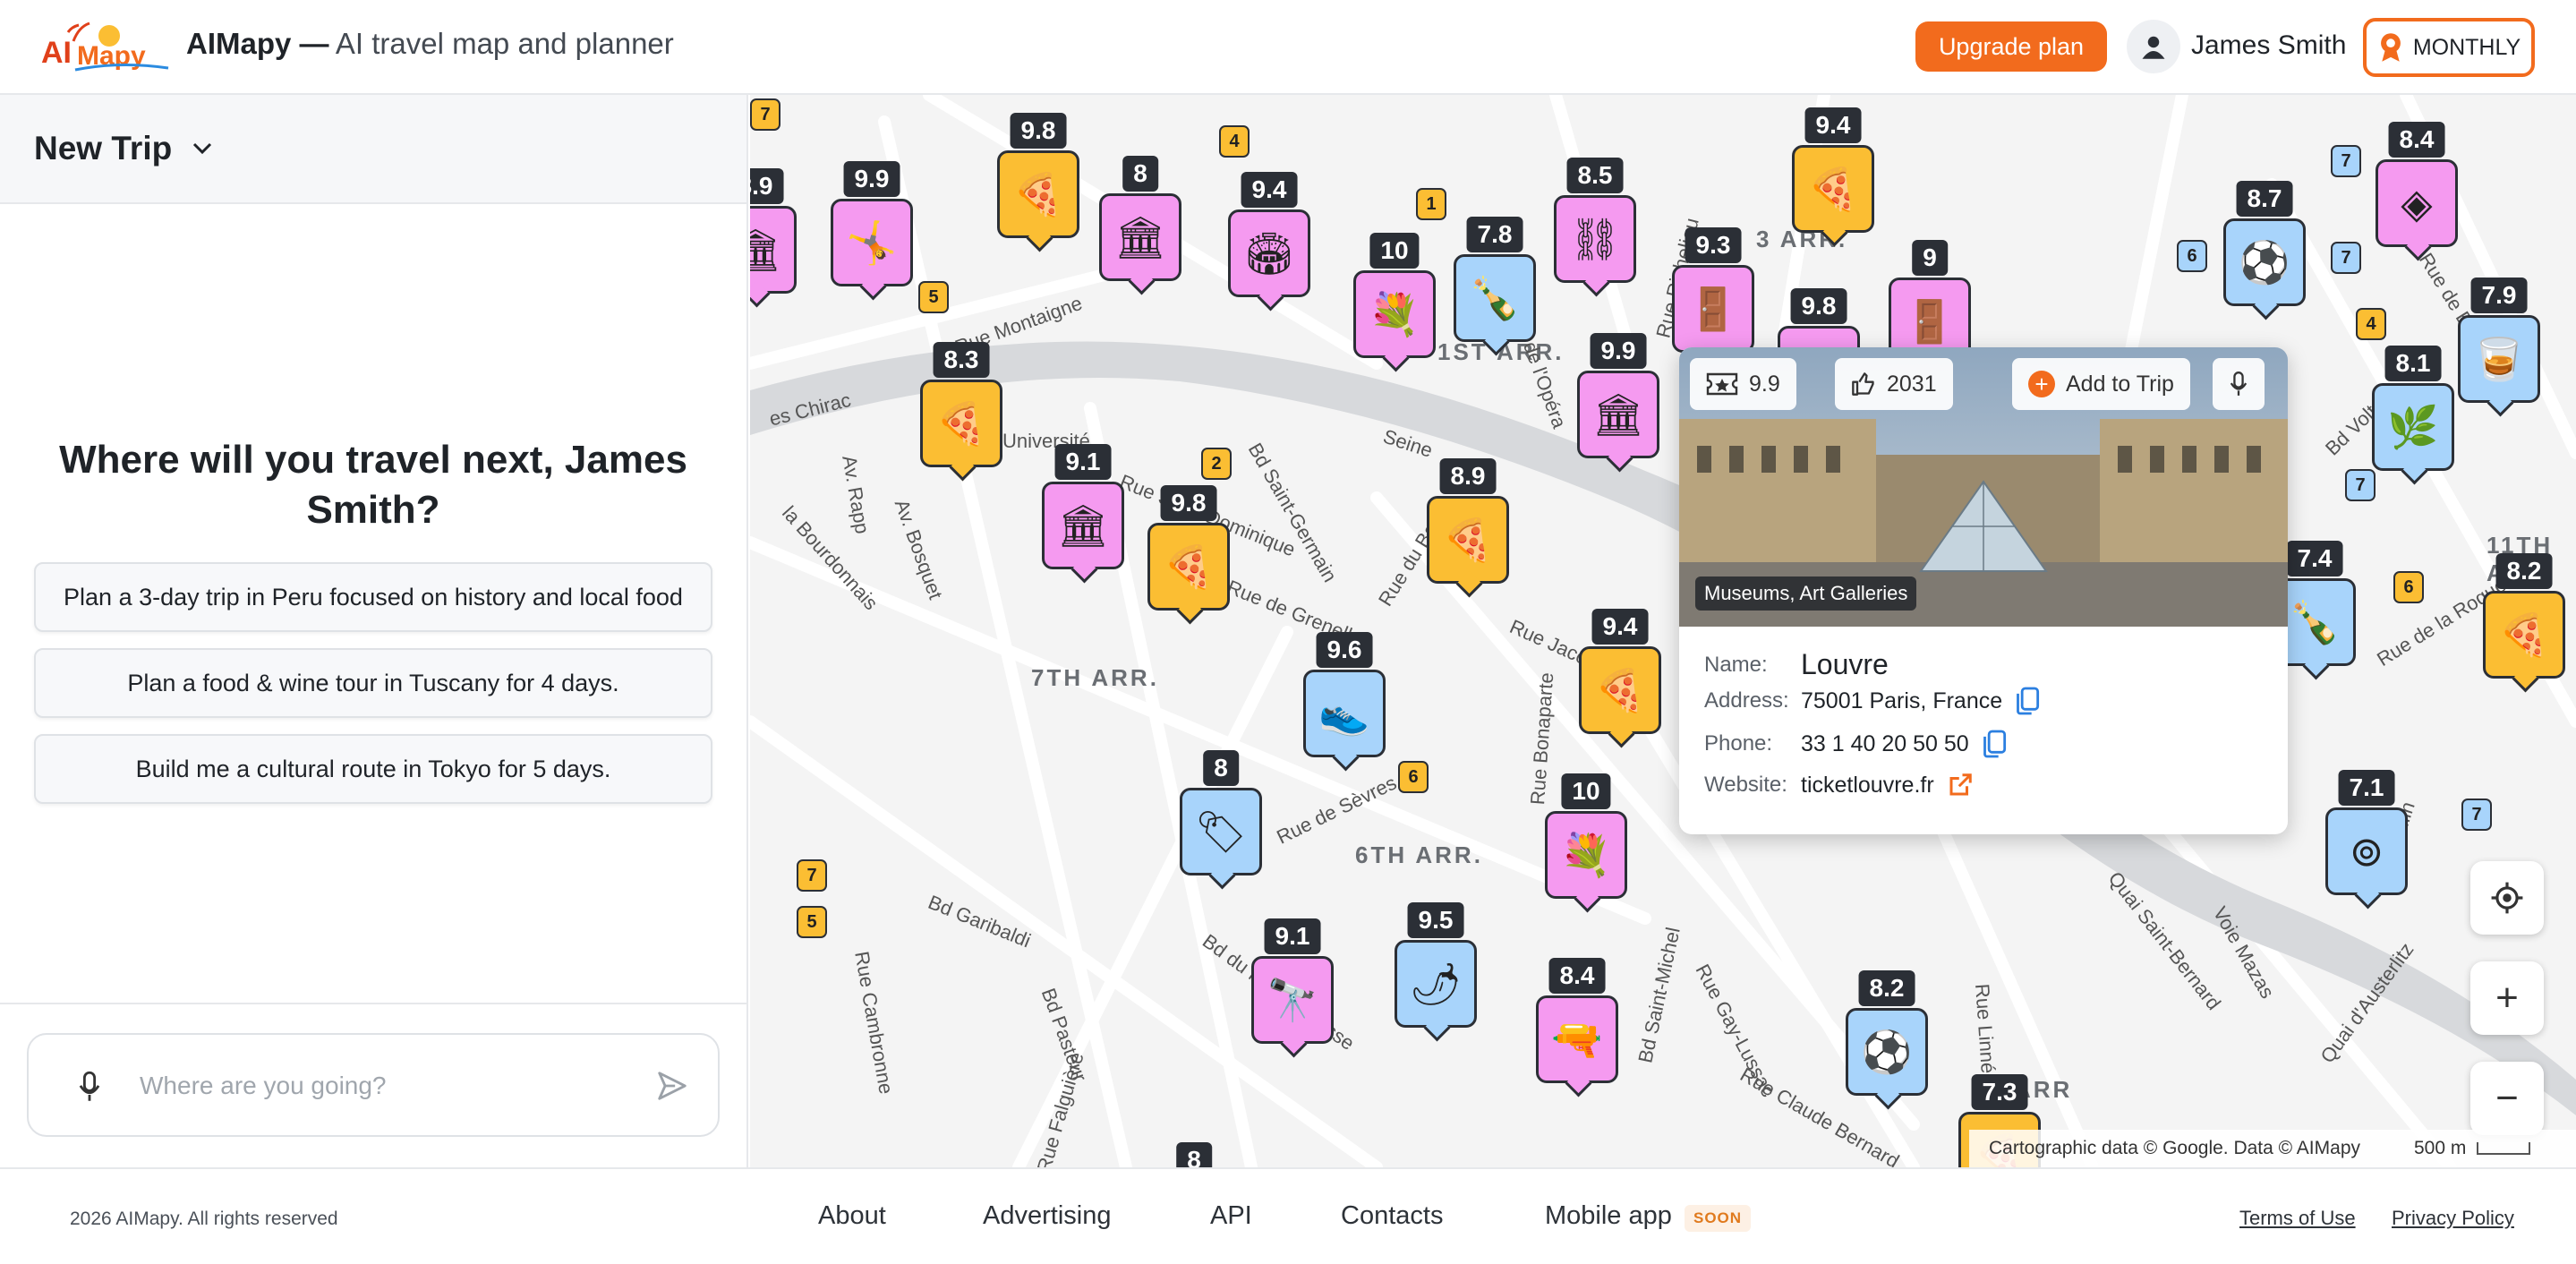 The width and height of the screenshot is (2576, 1264). I want to click on footer-link-about: About, so click(852, 1216).